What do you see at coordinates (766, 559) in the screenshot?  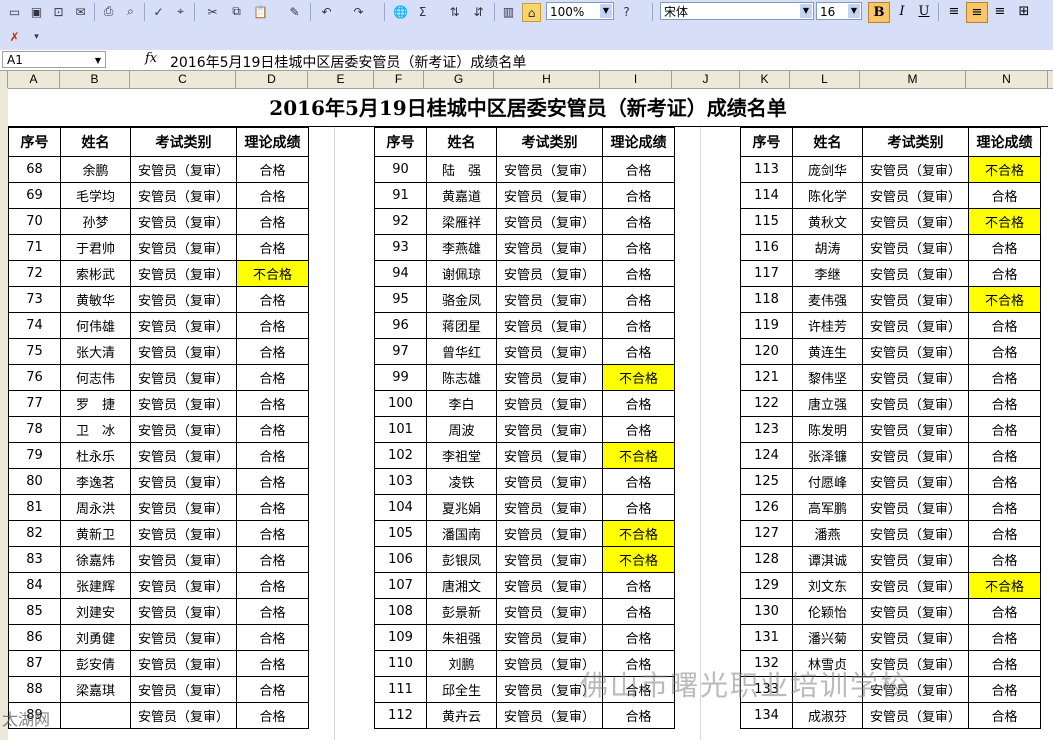 I see `cell-row-number: 128` at bounding box center [766, 559].